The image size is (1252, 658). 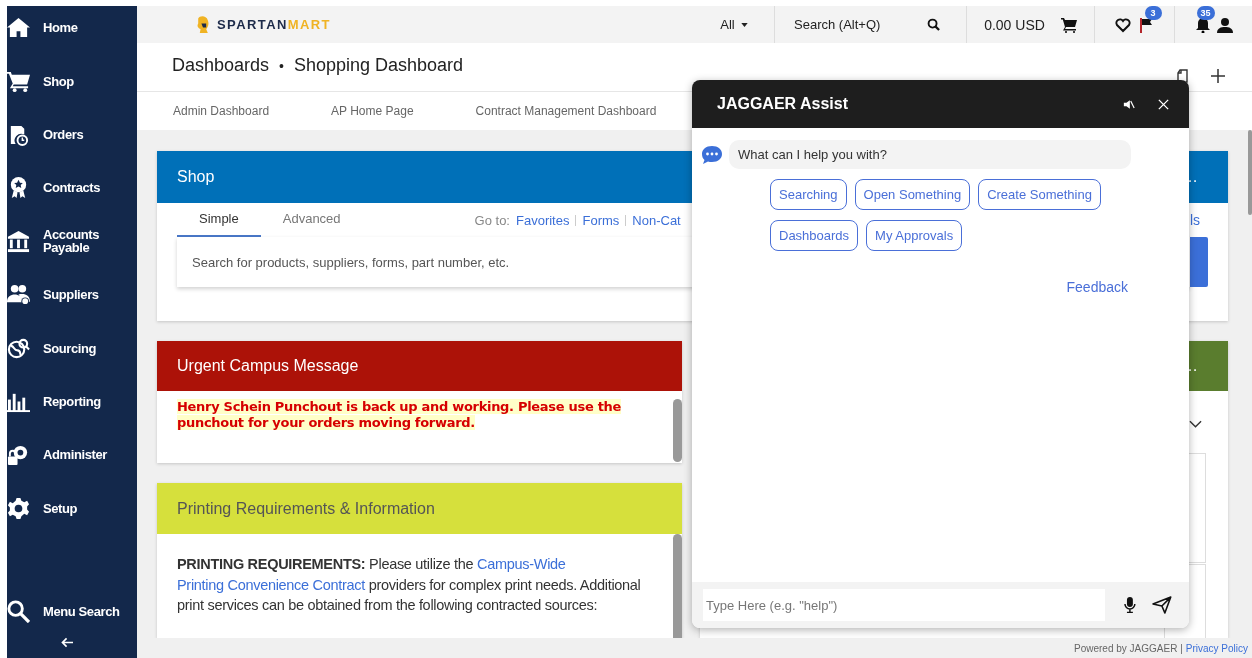 I want to click on quick-reply-button: Searching, so click(x=808, y=194).